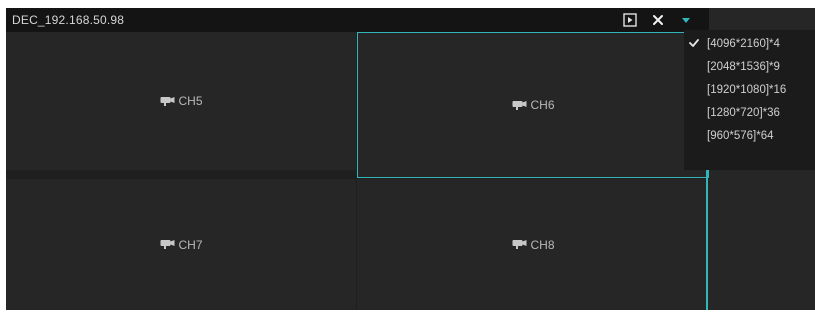 This screenshot has width=815, height=316. I want to click on checkmark-icon, so click(694, 44).